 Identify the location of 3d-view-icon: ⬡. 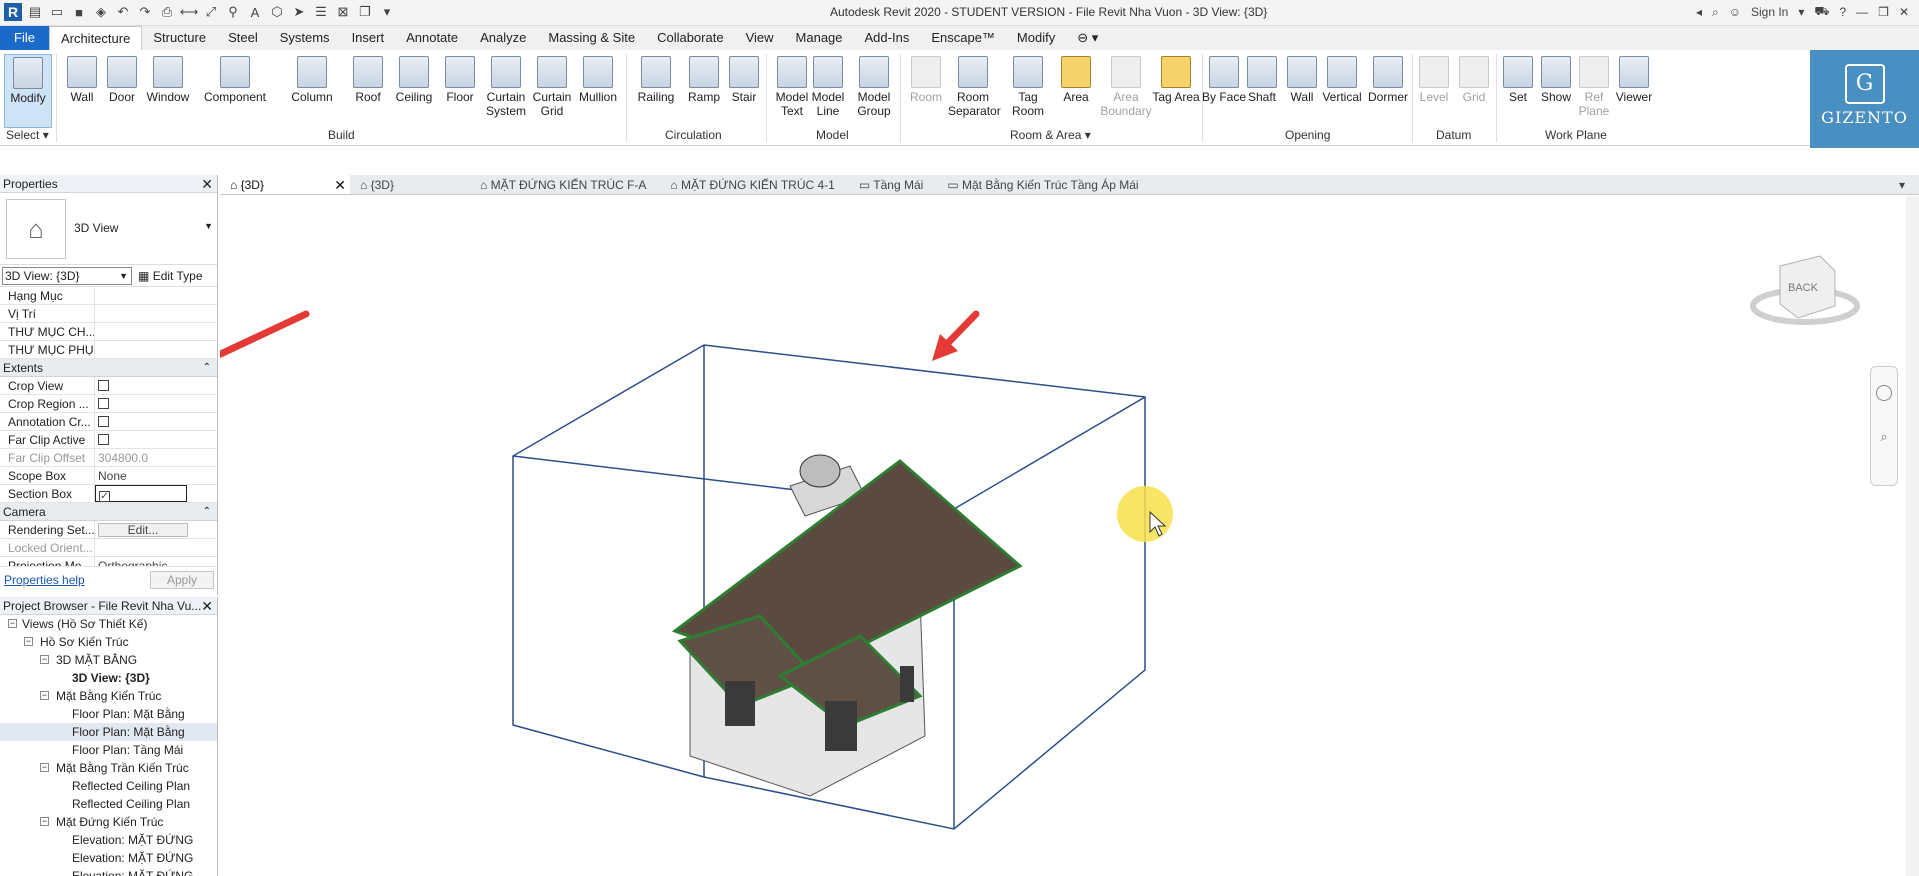
(277, 12).